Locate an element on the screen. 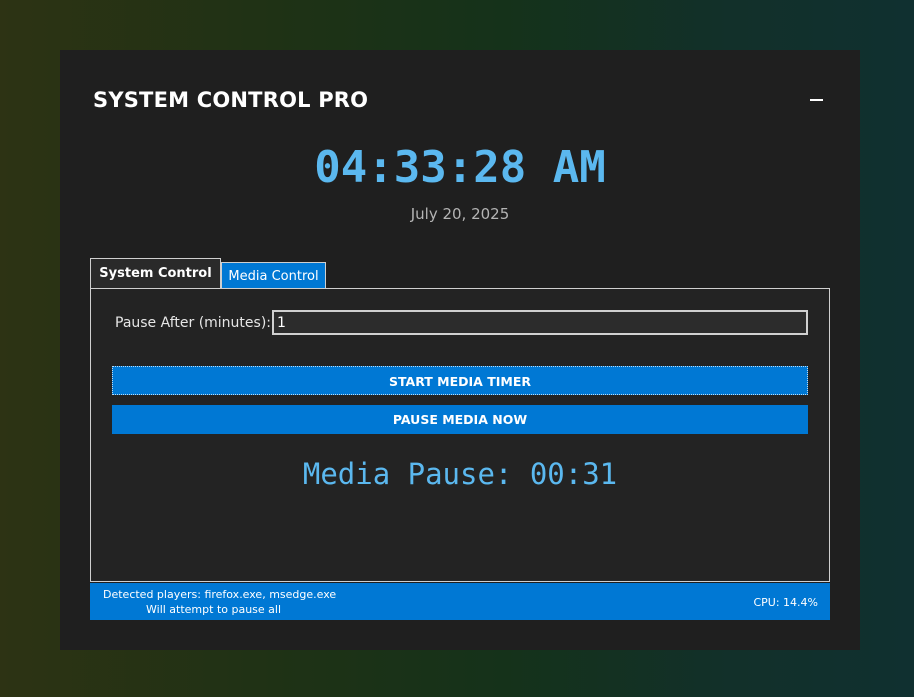 This screenshot has height=697, width=914. tab-media-control: Media Control is located at coordinates (273, 276).